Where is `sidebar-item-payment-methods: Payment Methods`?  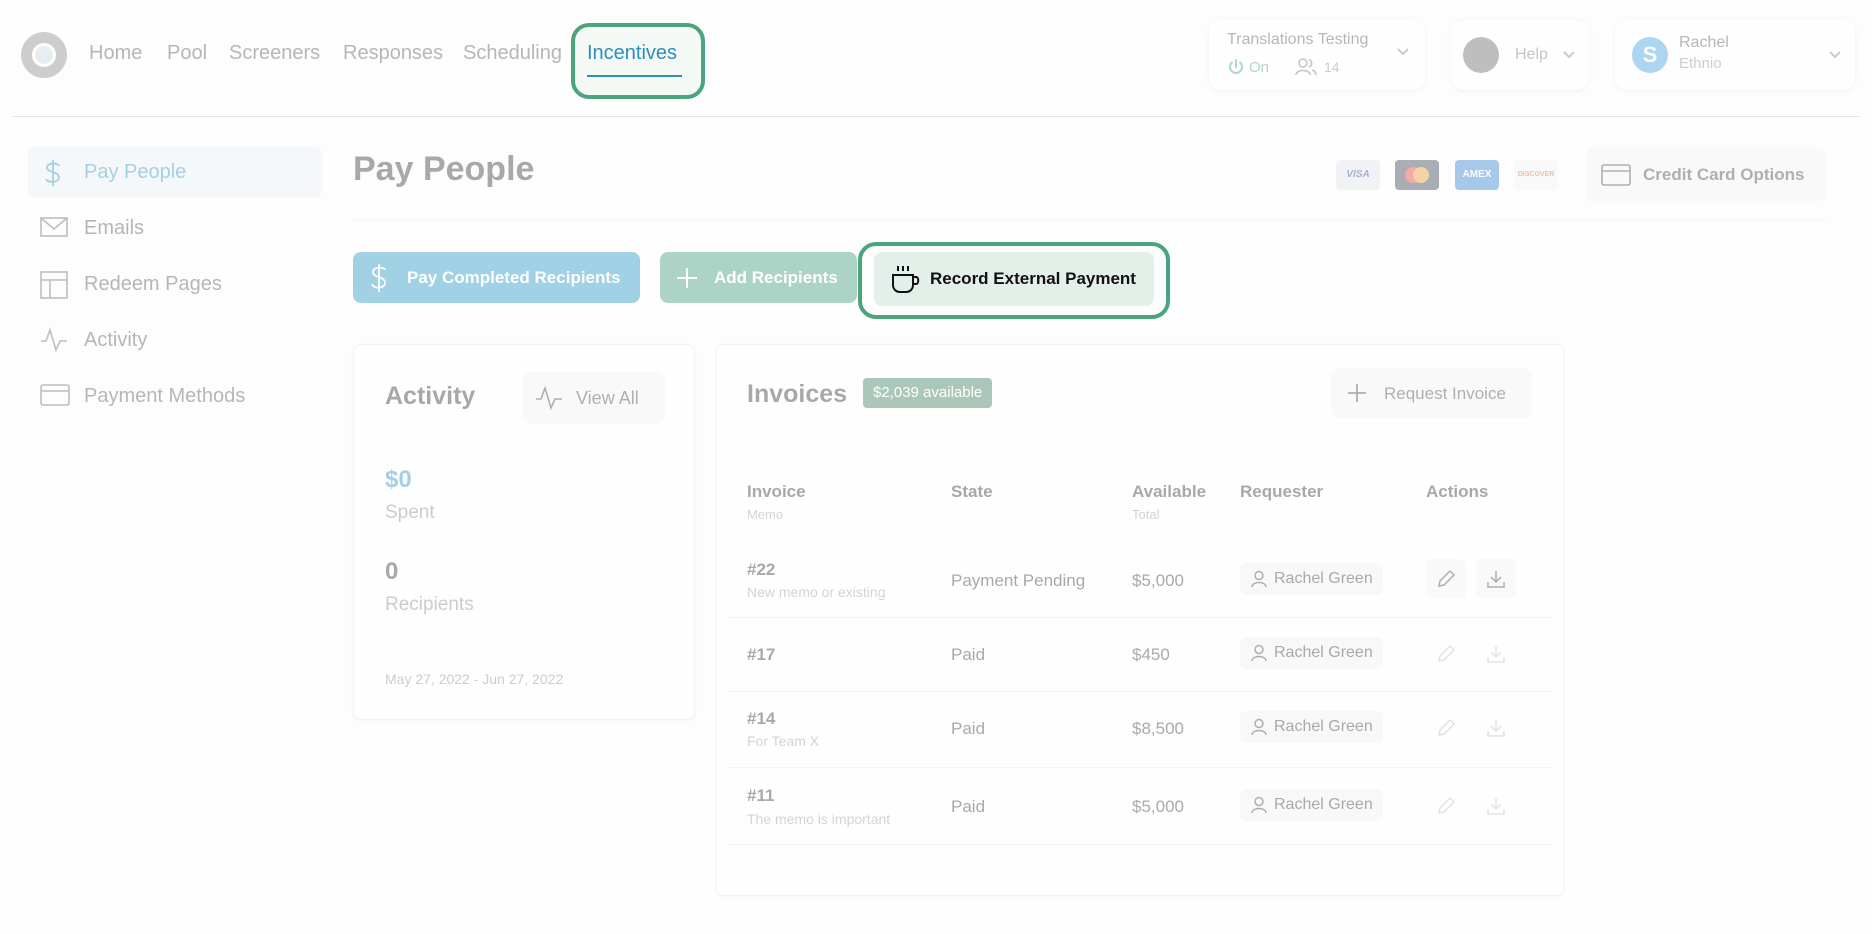 sidebar-item-payment-methods: Payment Methods is located at coordinates (175, 396).